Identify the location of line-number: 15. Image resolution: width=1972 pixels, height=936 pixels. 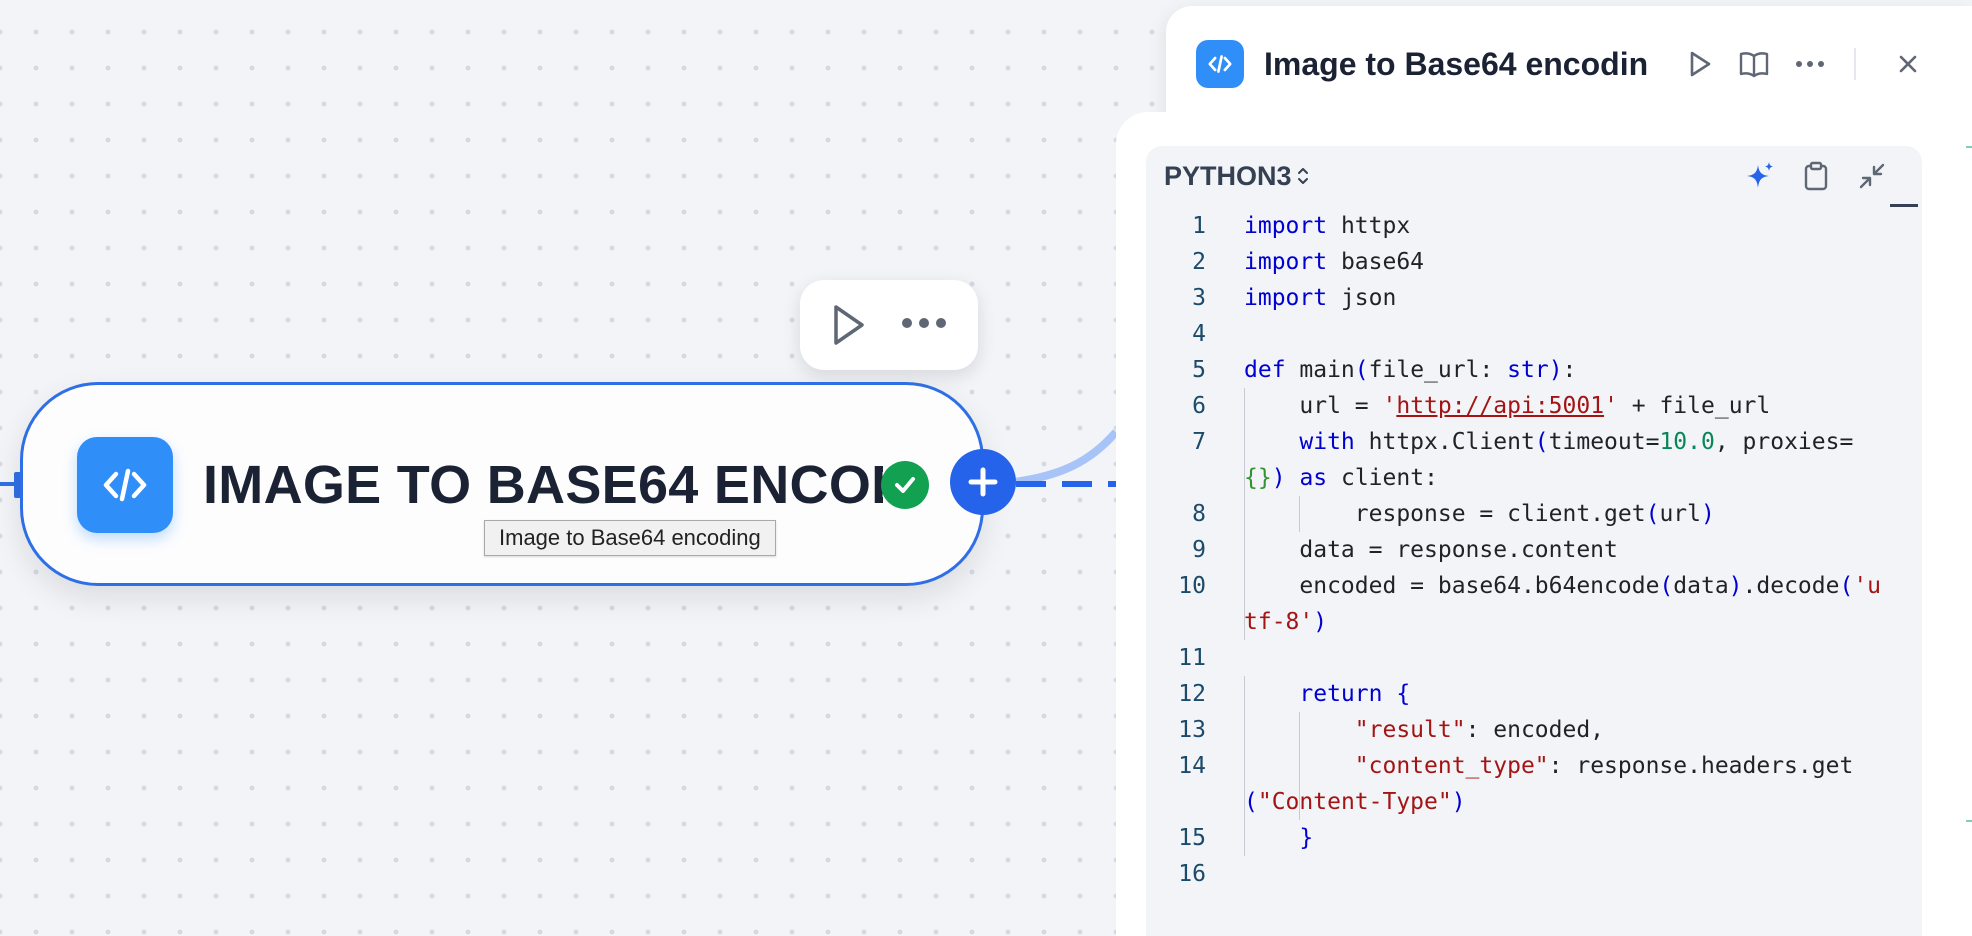
(1192, 838).